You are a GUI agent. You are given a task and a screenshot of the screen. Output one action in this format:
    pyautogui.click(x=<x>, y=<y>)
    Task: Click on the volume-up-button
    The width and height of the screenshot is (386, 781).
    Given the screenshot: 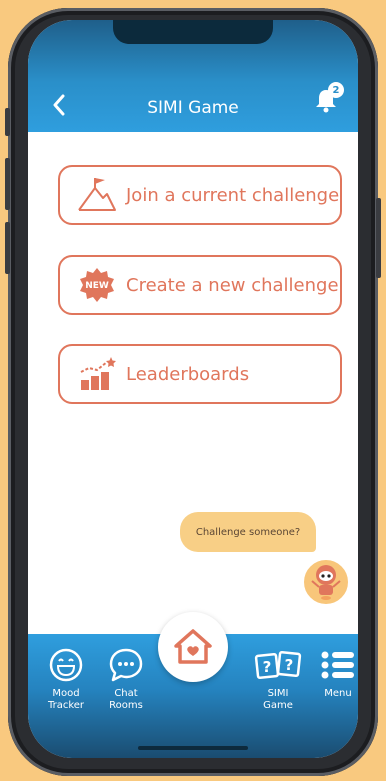 What is the action you would take?
    pyautogui.click(x=7, y=184)
    